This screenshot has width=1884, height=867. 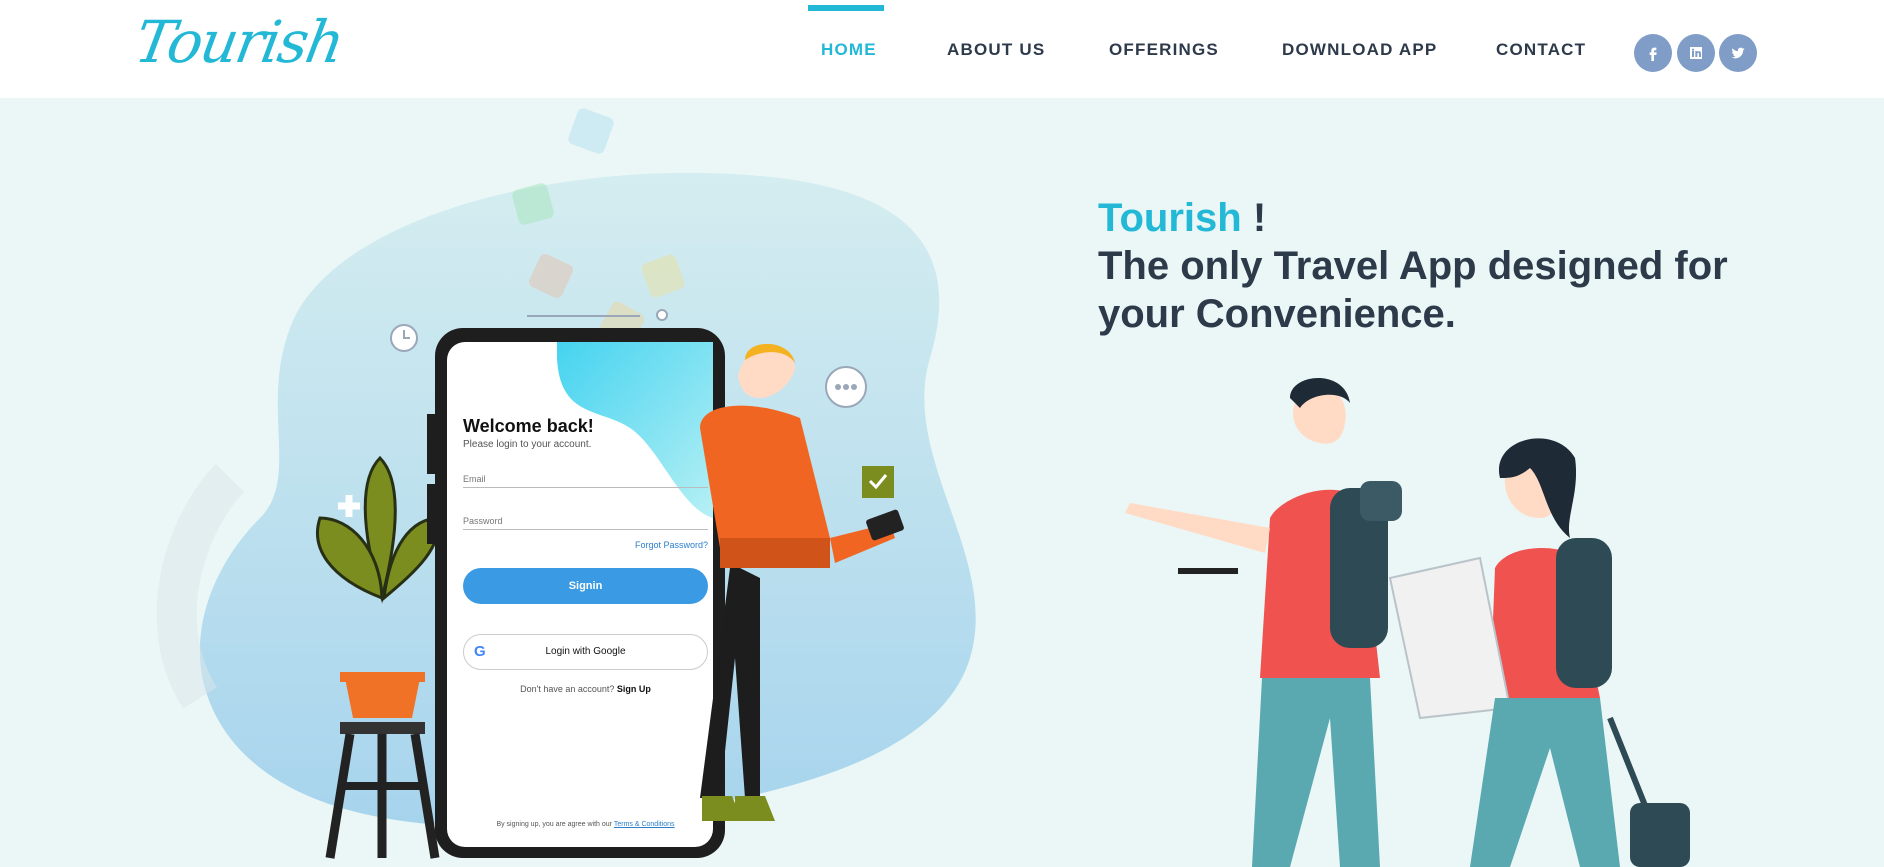 What do you see at coordinates (554, 824) in the screenshot?
I see `terms-prefix: By signing up, you are agree with our` at bounding box center [554, 824].